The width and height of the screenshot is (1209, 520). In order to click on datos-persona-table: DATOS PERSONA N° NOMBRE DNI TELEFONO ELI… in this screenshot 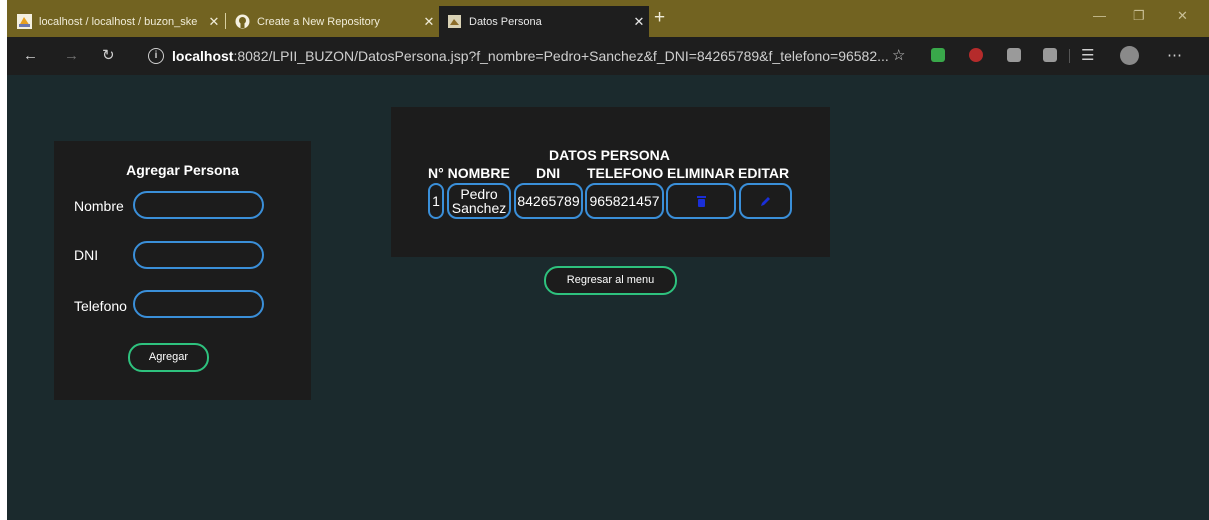, I will do `click(610, 182)`.